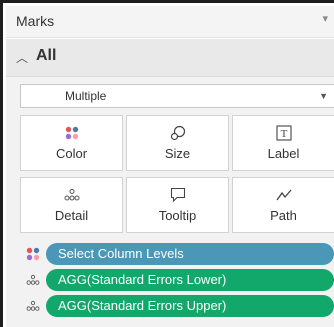  What do you see at coordinates (283, 153) in the screenshot?
I see `label-button-label: Label` at bounding box center [283, 153].